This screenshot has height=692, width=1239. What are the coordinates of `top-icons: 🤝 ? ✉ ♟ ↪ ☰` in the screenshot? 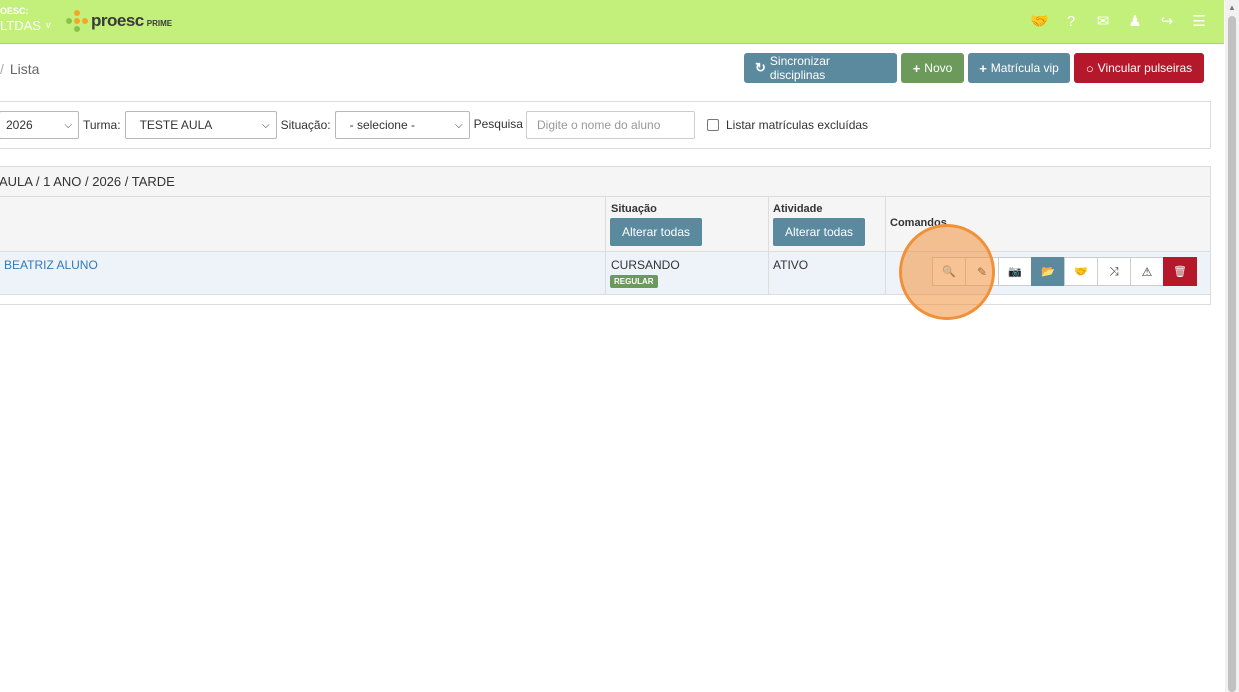 It's located at (1119, 22).